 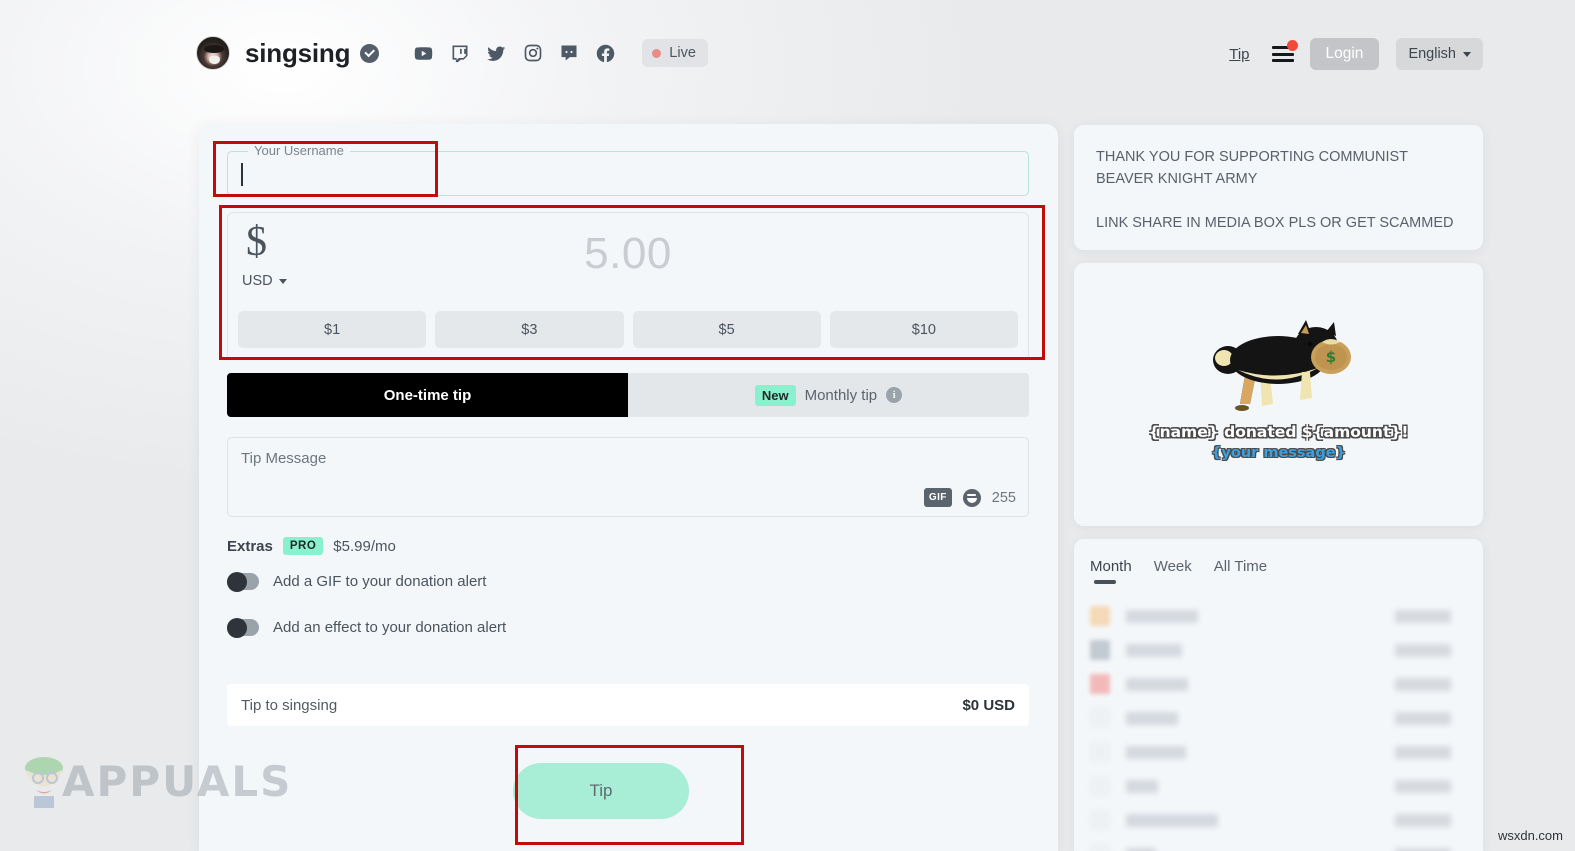 I want to click on quick-amount-1: $1, so click(x=332, y=329).